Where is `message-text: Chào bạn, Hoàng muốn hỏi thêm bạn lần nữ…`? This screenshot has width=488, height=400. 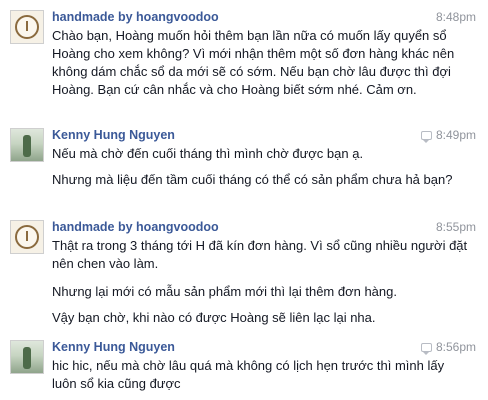 message-text: Chào bạn, Hoàng muốn hỏi thêm bạn lần nữ… is located at coordinates (253, 62).